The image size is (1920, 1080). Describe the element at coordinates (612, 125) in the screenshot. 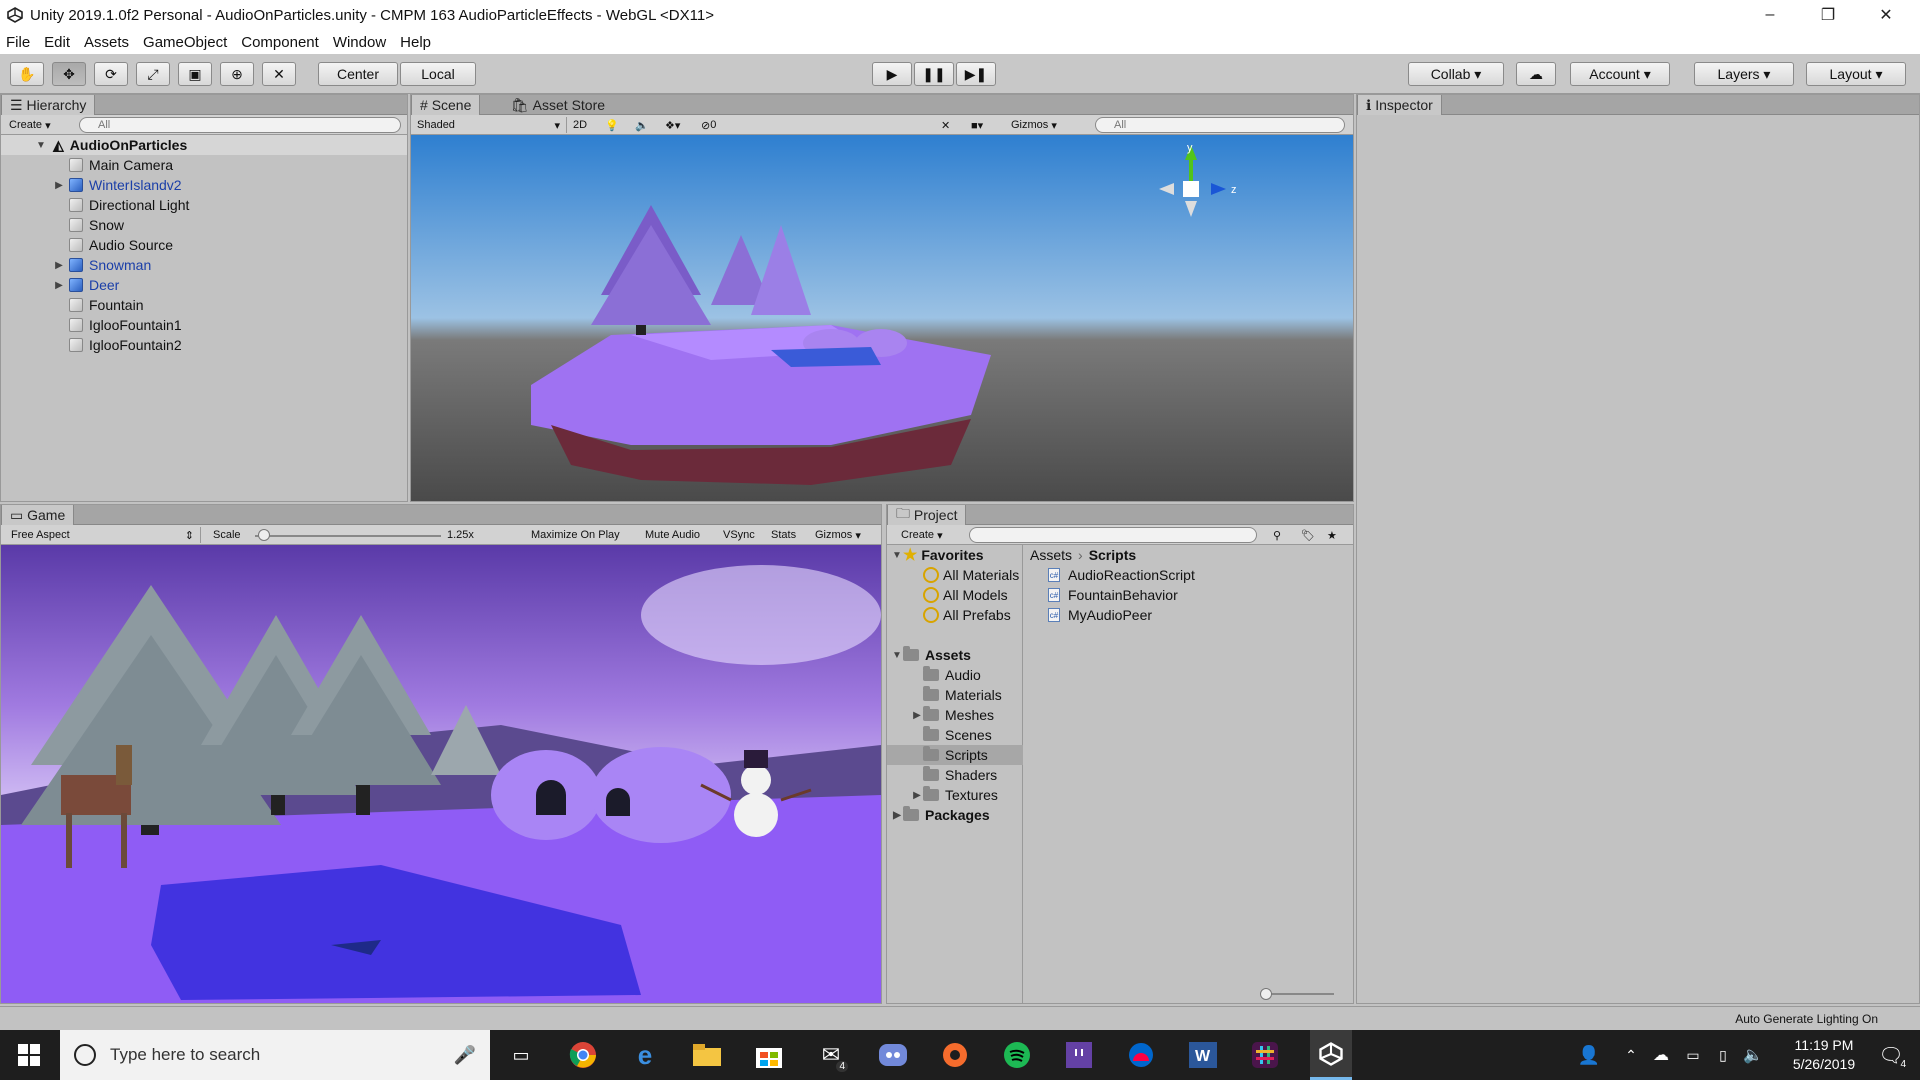

I see `lighting-toggle-icon: 💡` at that location.